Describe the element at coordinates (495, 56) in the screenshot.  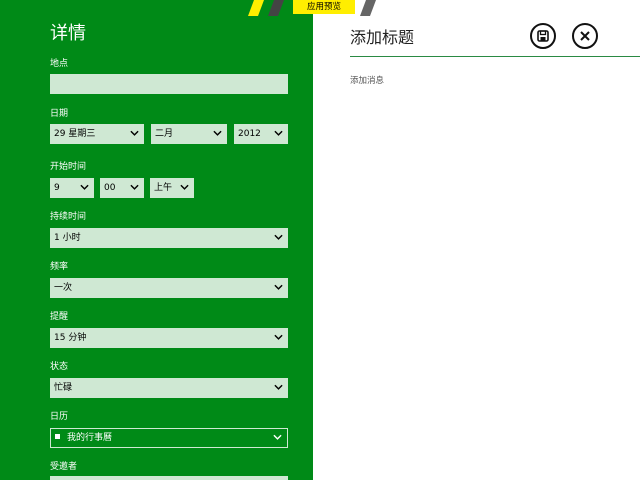
I see `title-underline` at that location.